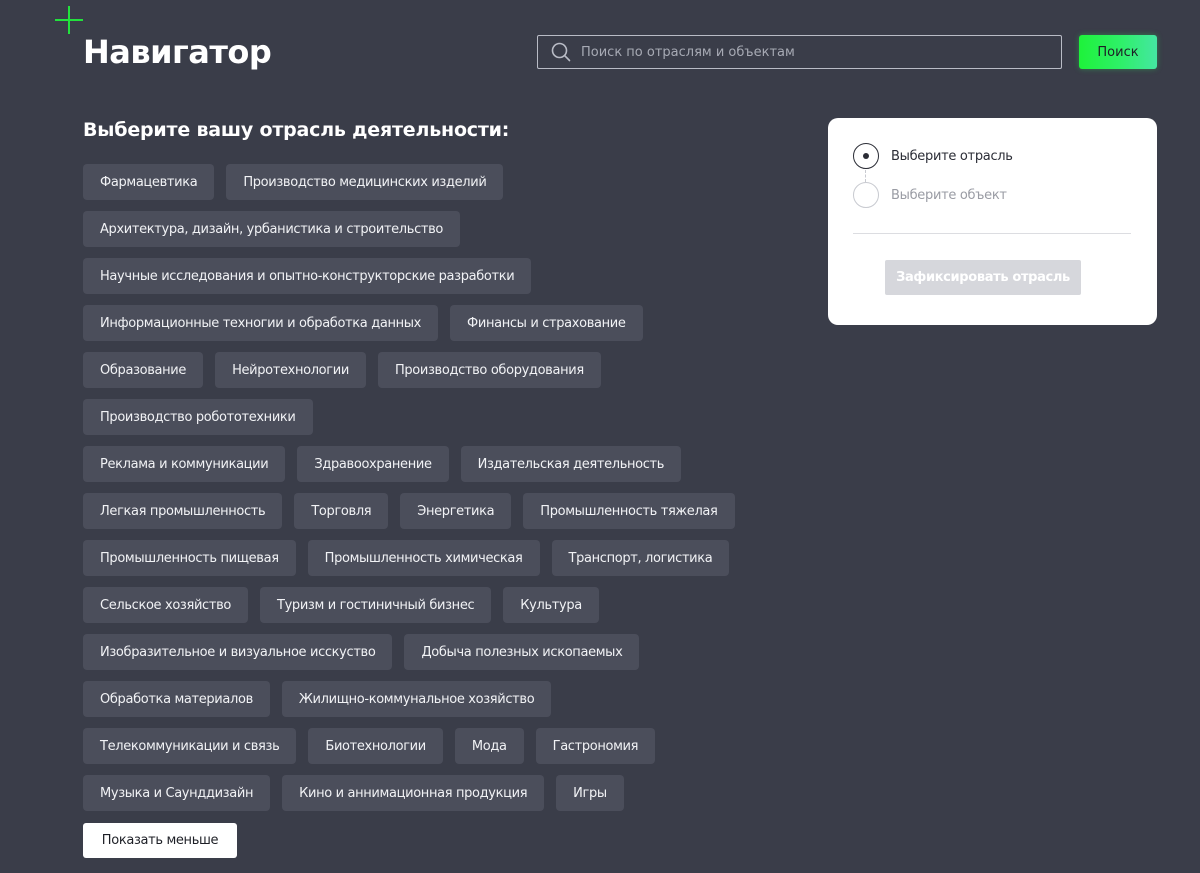 This screenshot has width=1200, height=873. Describe the element at coordinates (522, 652) in the screenshot. I see `industry-chip: Добыча полезных ископаемых` at that location.